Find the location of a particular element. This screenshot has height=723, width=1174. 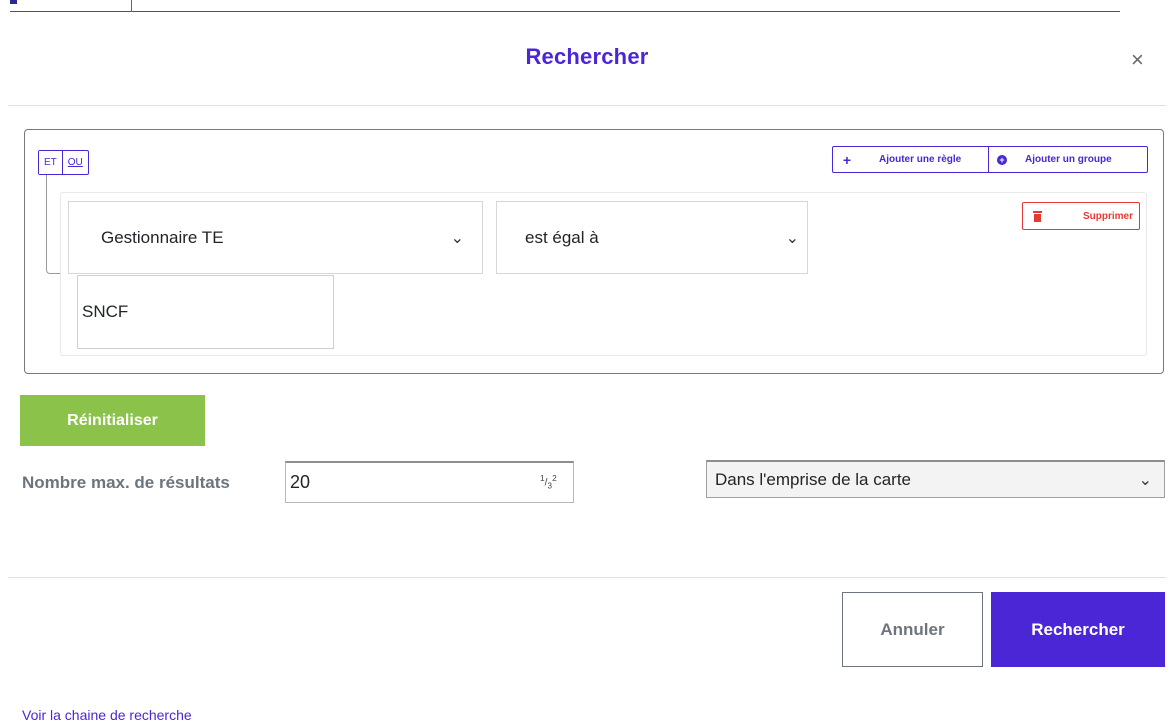

plus-icon: + is located at coordinates (847, 159).